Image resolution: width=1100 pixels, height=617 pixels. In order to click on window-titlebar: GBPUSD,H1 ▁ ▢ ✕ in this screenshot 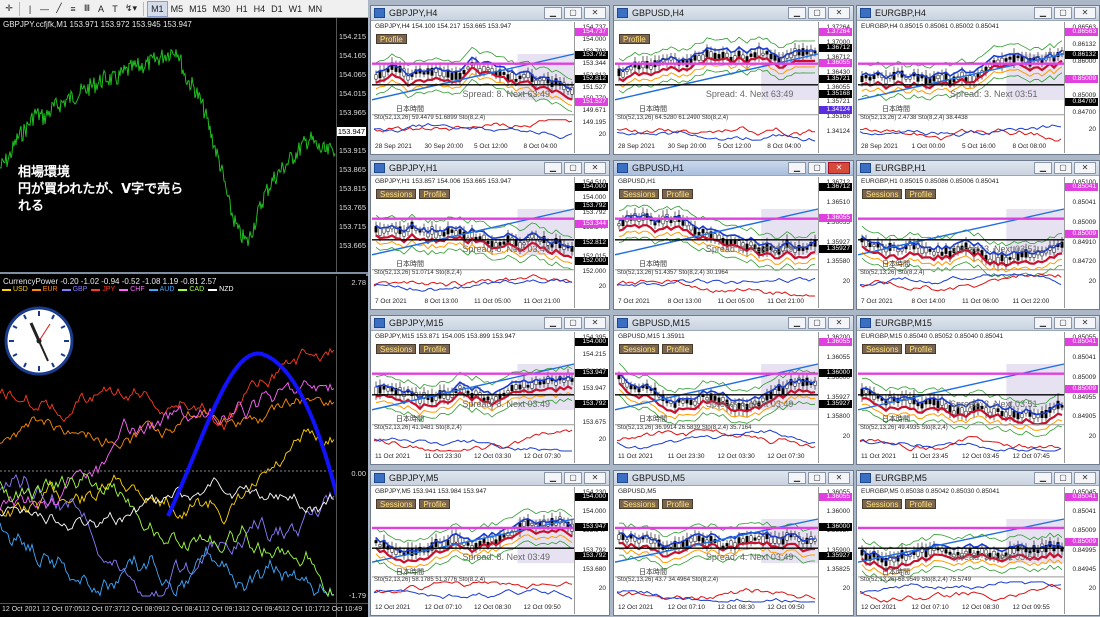, I will do `click(733, 168)`.